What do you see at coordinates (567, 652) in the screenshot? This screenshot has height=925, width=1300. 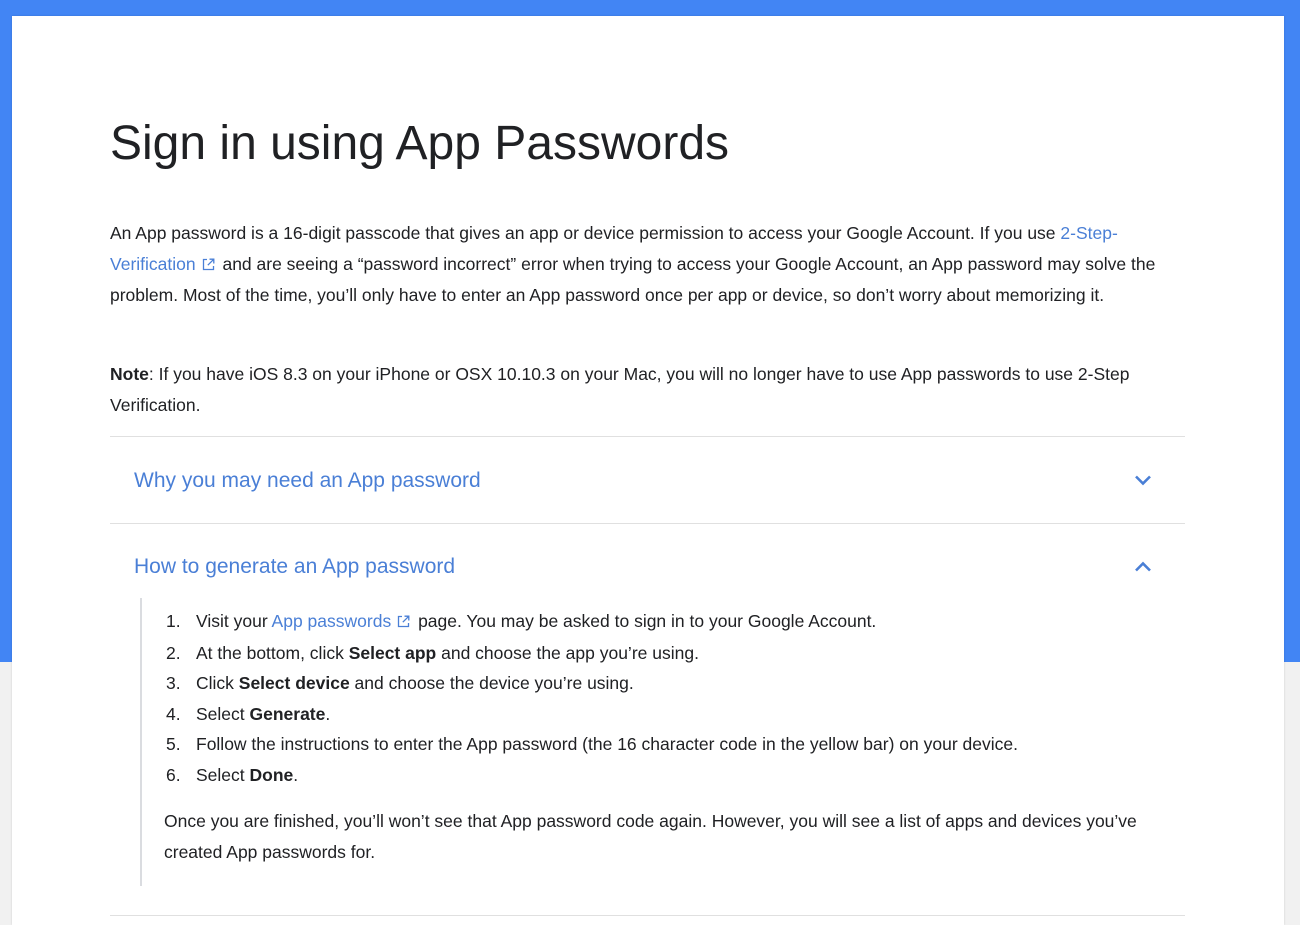 I see `step-text: and choose the app you’re using.` at bounding box center [567, 652].